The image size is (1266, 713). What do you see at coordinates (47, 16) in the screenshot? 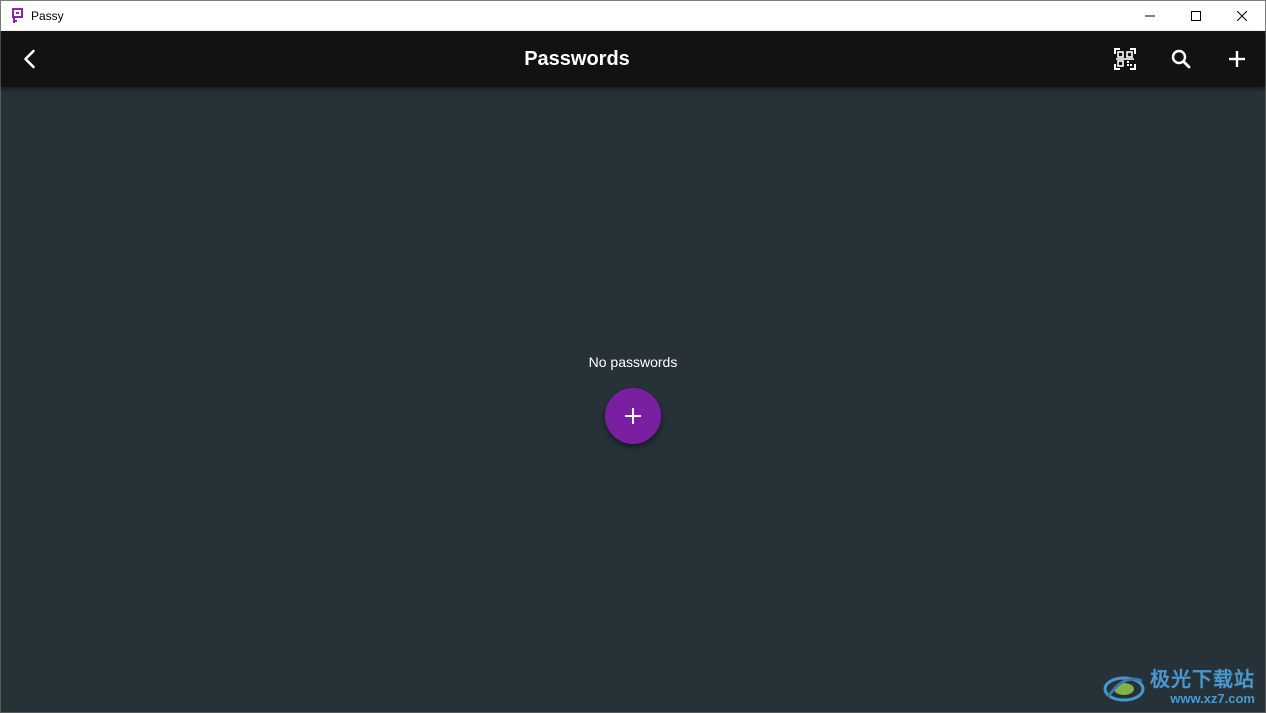
I see `window-title: Passy` at bounding box center [47, 16].